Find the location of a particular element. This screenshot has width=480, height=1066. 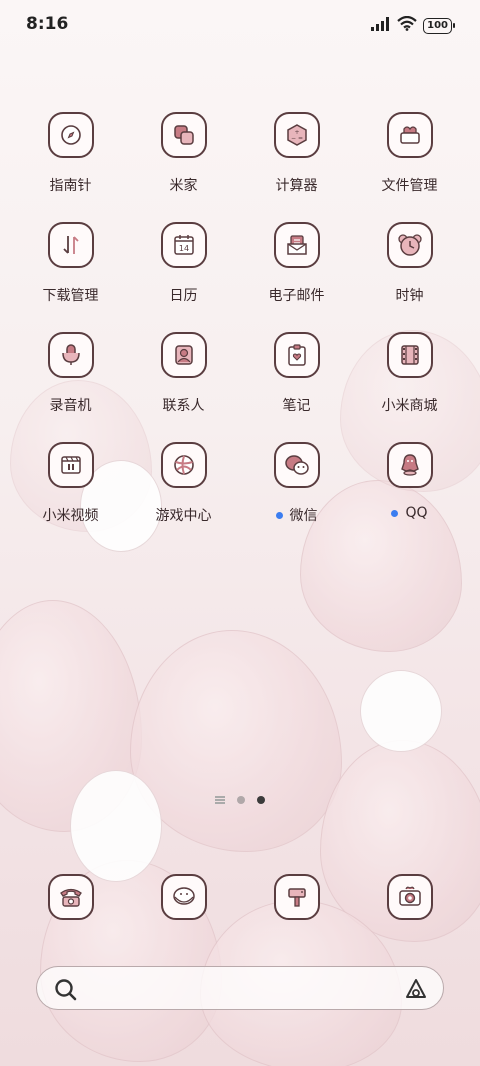

compass-icon is located at coordinates (70, 135).